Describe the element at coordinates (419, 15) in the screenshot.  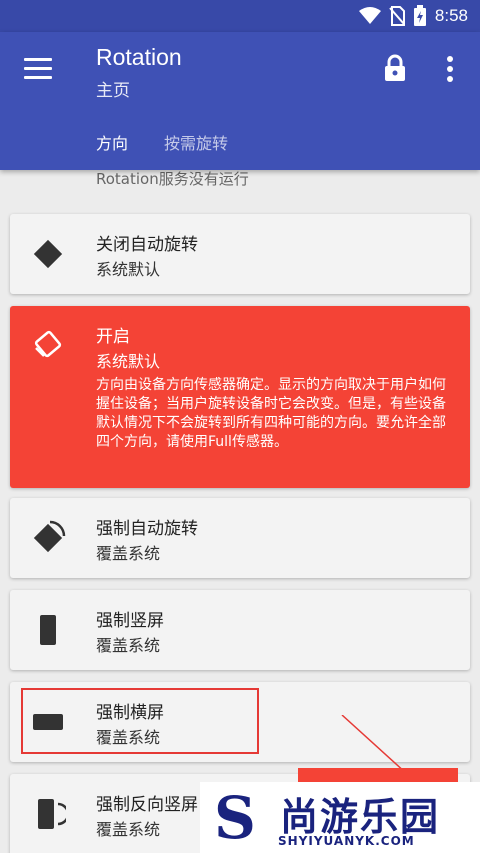
I see `battery-charging-icon` at that location.